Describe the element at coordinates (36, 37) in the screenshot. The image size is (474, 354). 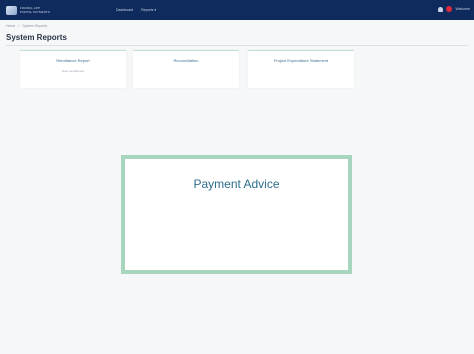
I see `page-title: System Reports` at that location.